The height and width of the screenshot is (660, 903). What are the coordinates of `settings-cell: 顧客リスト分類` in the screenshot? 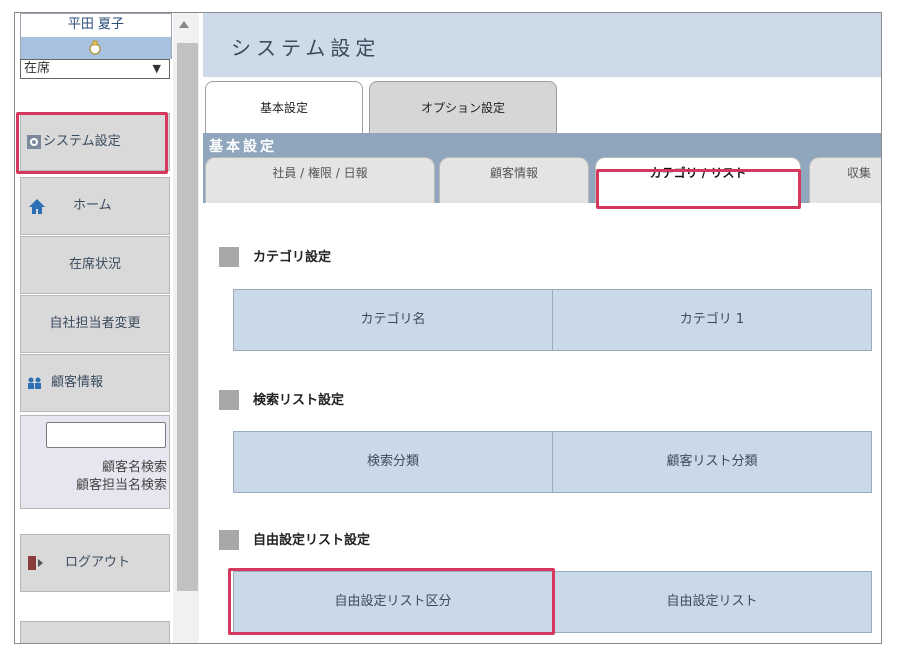 It's located at (712, 462).